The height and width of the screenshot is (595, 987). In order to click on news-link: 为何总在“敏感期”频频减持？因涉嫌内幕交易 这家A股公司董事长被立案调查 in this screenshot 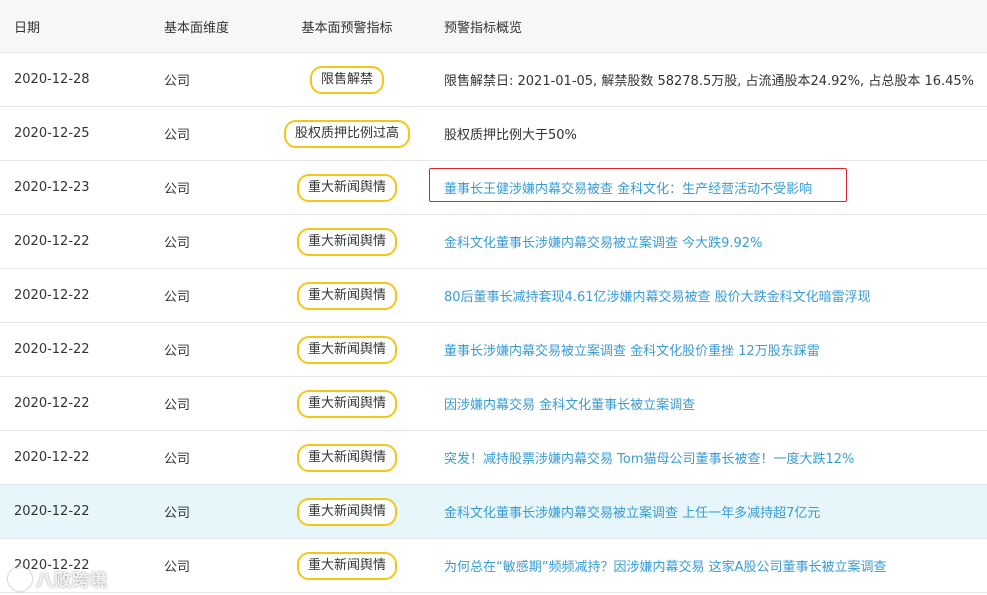, I will do `click(665, 565)`.